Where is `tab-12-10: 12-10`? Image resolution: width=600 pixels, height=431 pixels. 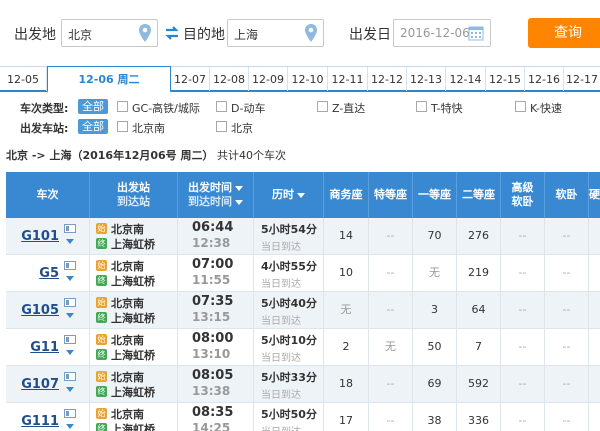 tab-12-10: 12-10 is located at coordinates (308, 79).